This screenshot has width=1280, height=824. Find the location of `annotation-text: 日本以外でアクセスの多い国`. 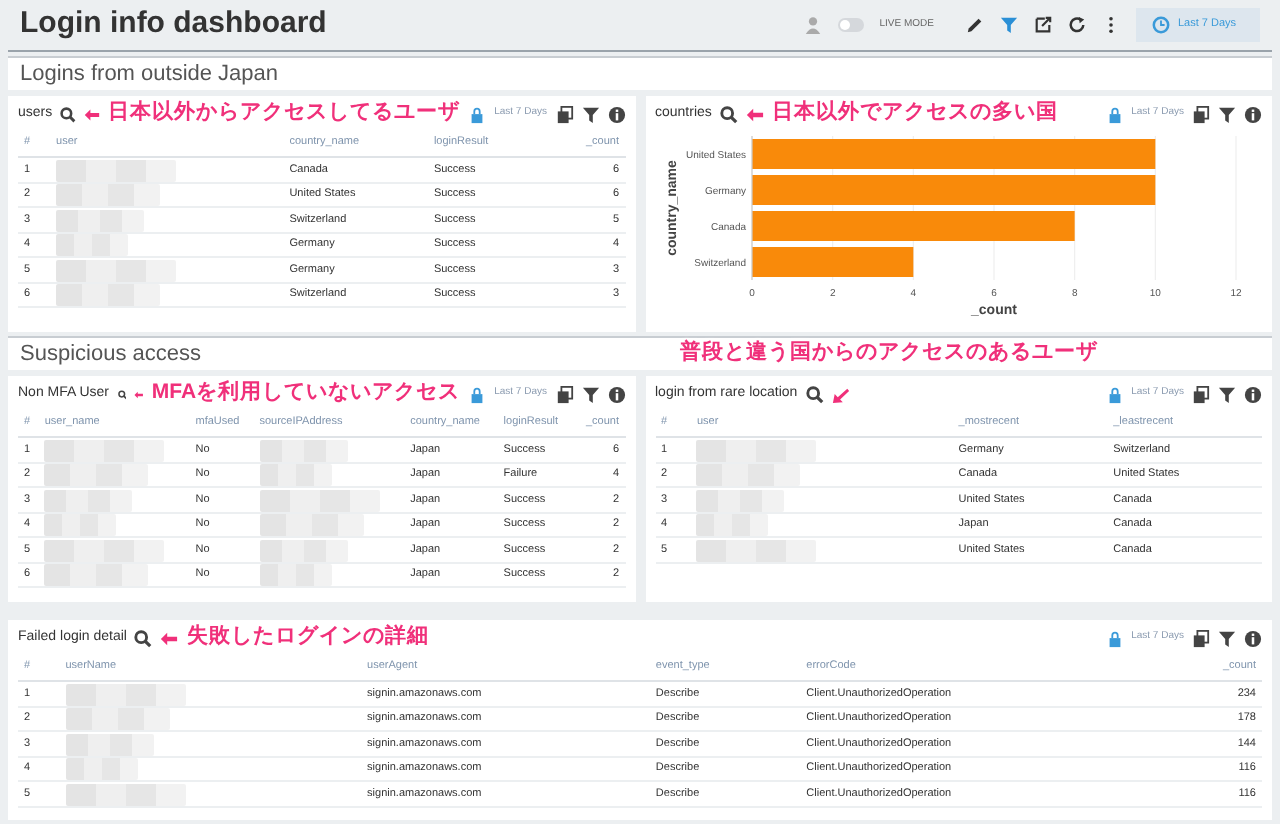

annotation-text: 日本以外でアクセスの多い国 is located at coordinates (914, 113).